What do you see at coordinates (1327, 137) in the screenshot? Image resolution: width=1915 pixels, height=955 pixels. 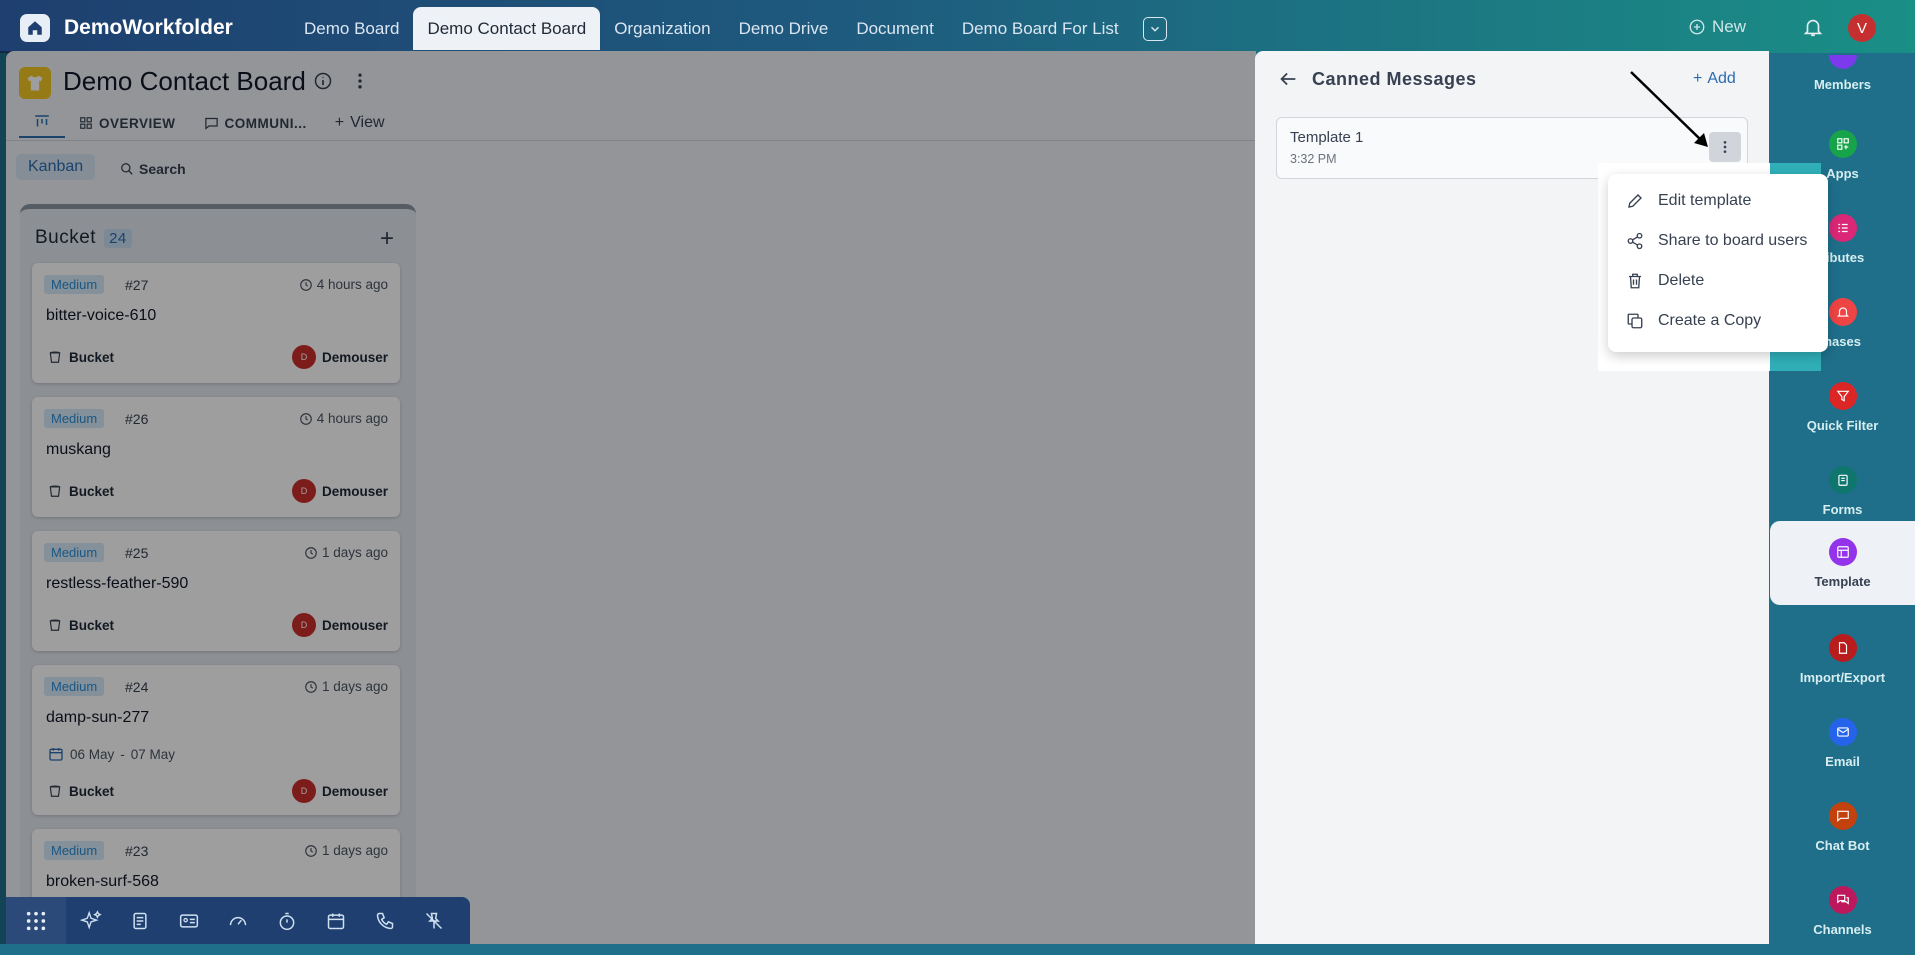 I see `template-name: Template 1` at bounding box center [1327, 137].